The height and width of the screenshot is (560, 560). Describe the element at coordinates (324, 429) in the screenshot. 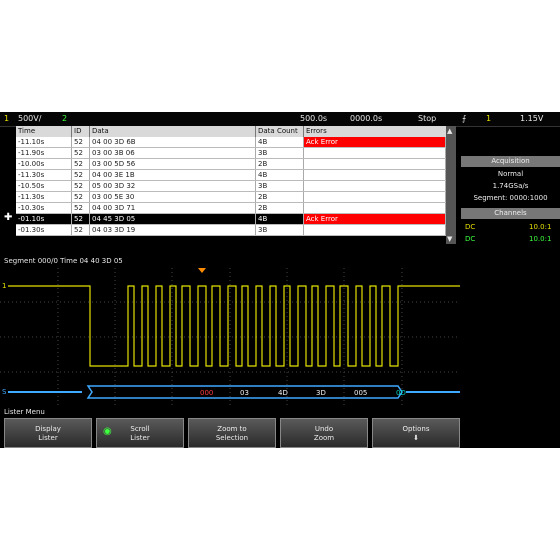

I see `softkey-label: Undo` at that location.